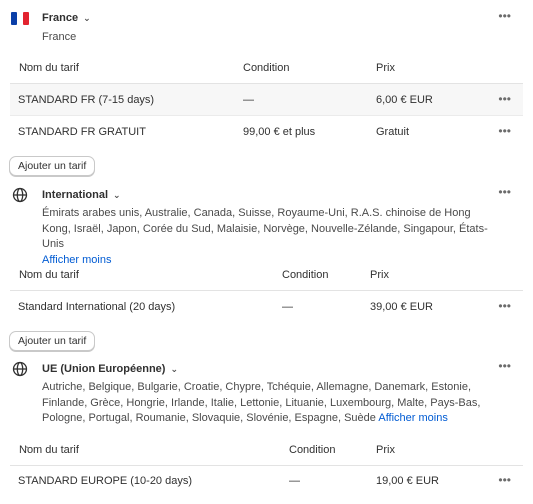 Image resolution: width=533 pixels, height=504 pixels. What do you see at coordinates (59, 37) in the screenshot?
I see `zone-countries: France` at bounding box center [59, 37].